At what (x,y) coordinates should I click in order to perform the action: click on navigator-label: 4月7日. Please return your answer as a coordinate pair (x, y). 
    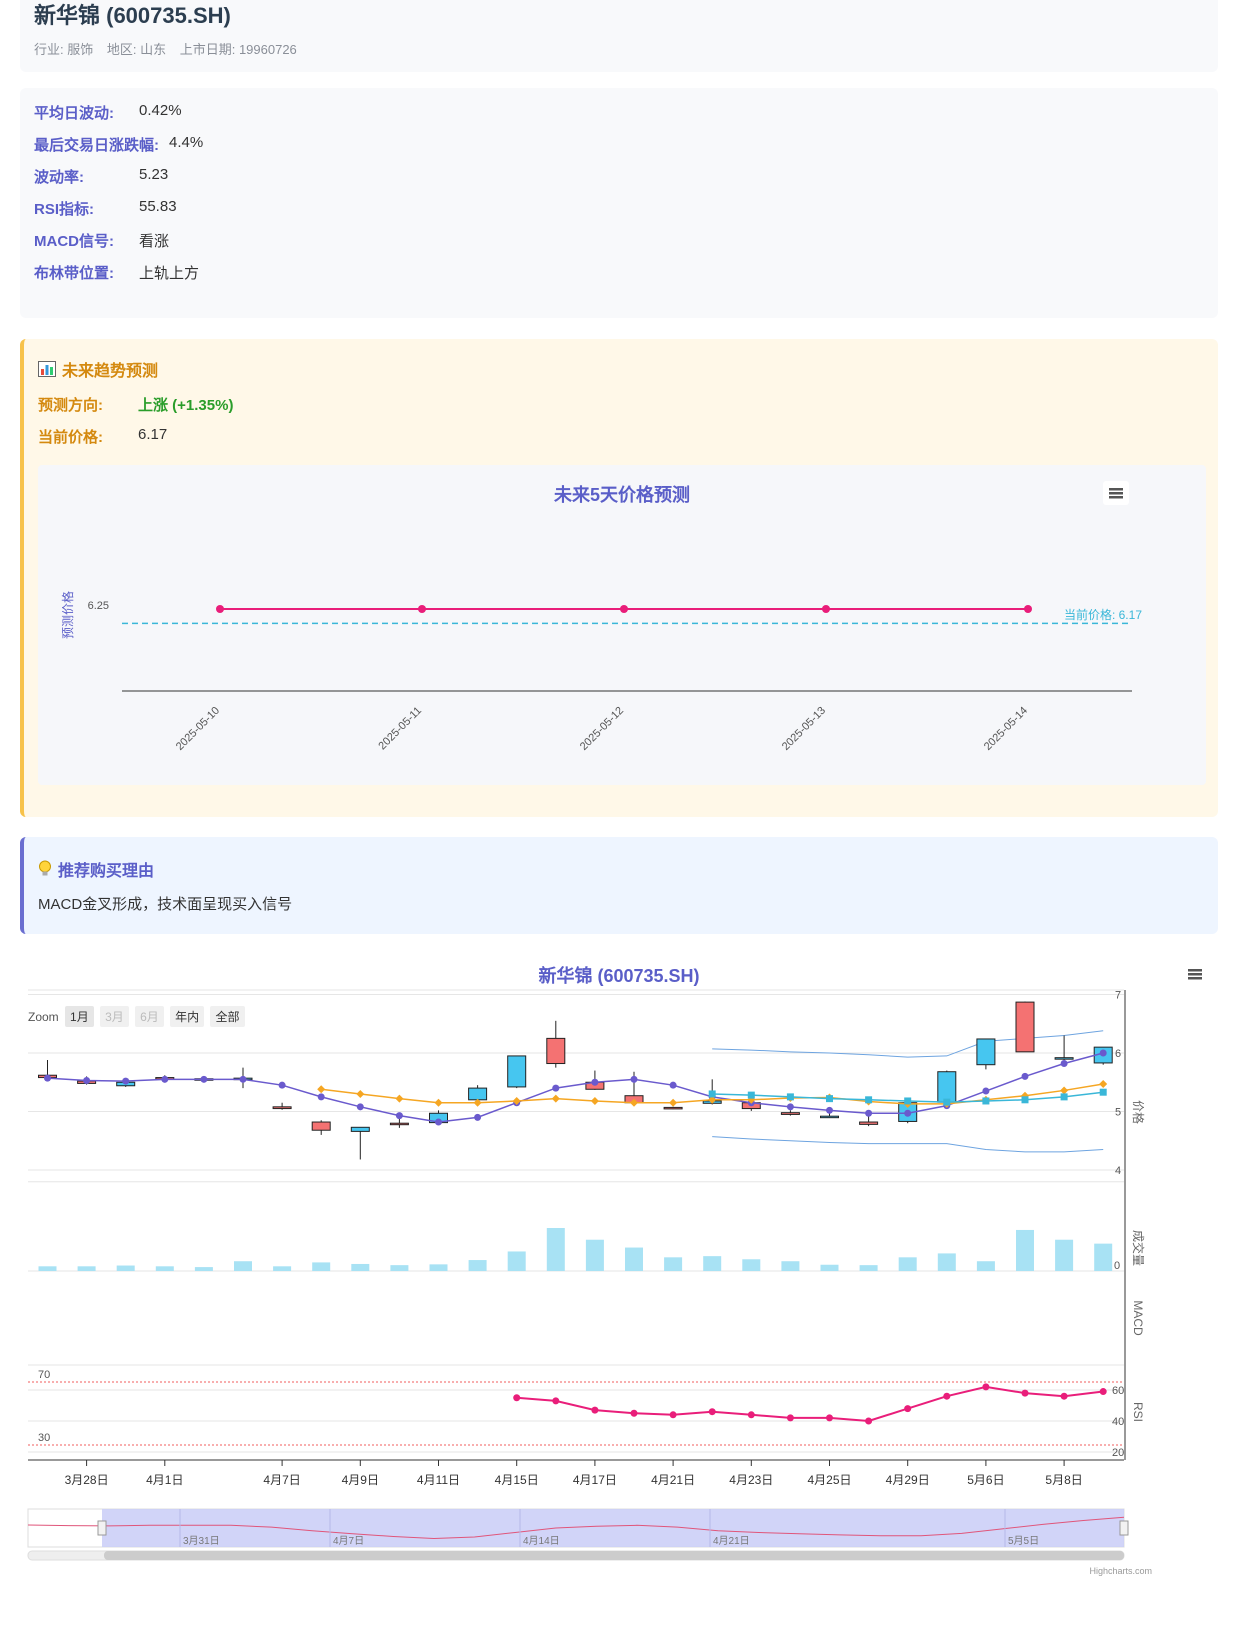
    Looking at the image, I should click on (348, 1541).